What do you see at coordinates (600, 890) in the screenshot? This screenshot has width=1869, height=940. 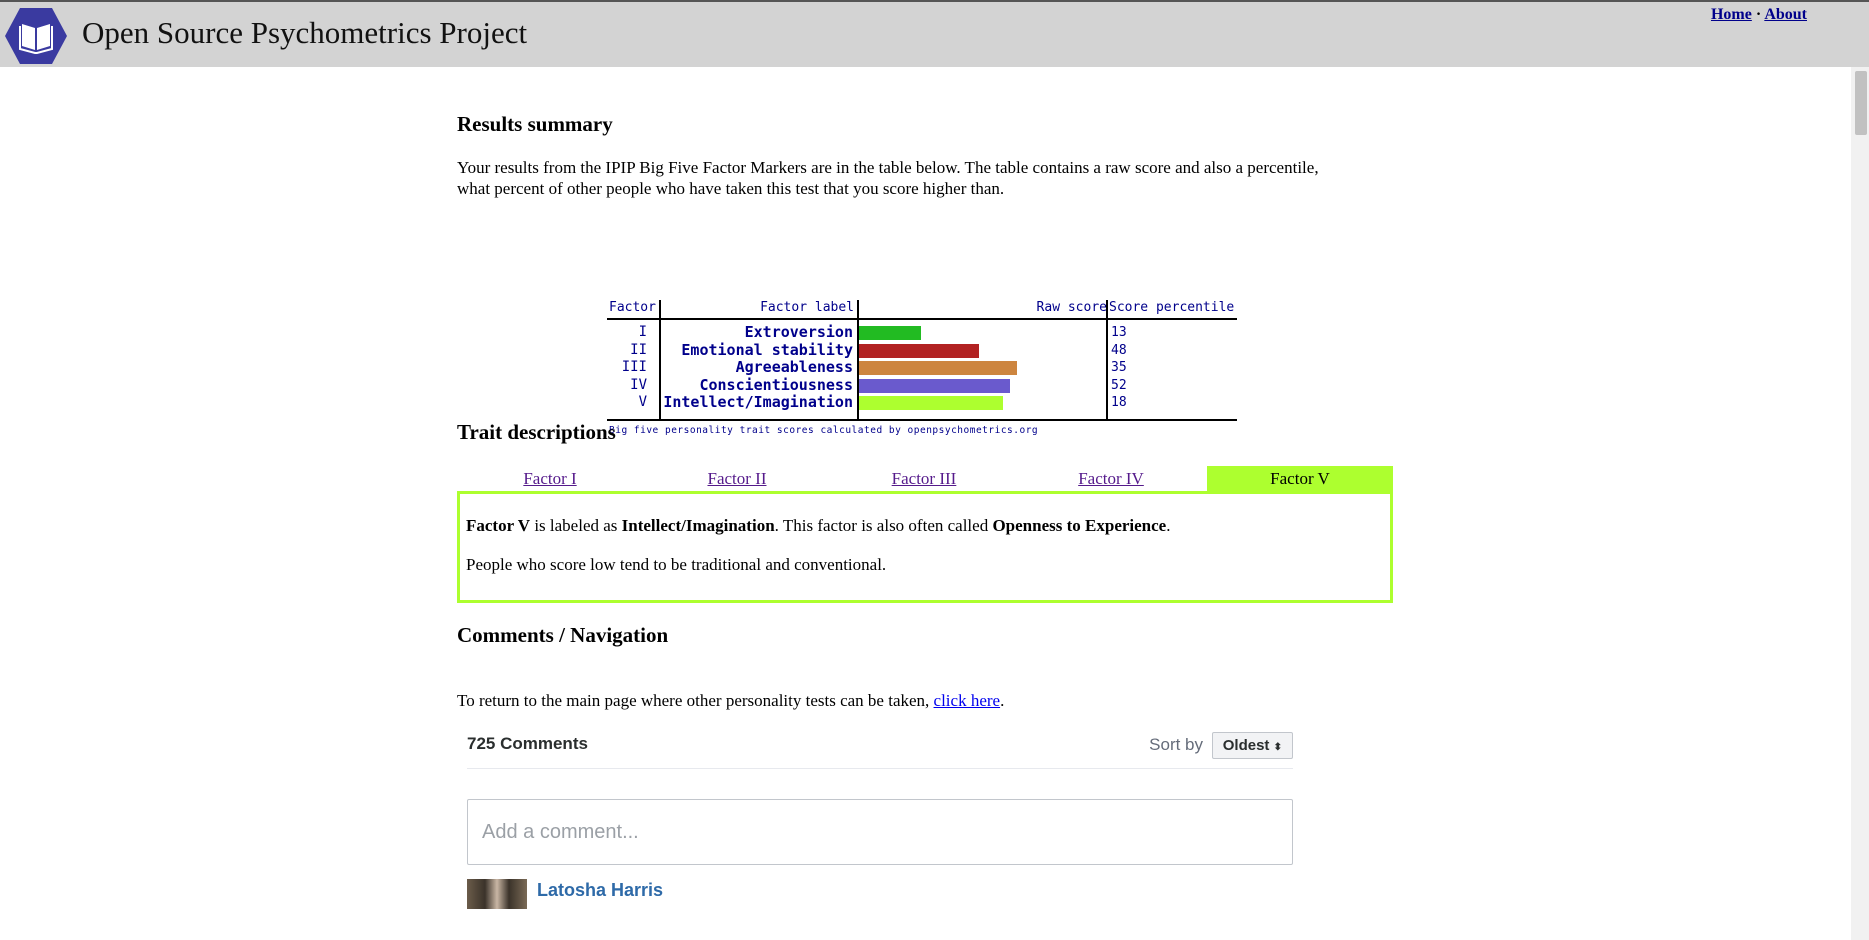 I see `comment-author-name: Latosha Harris` at bounding box center [600, 890].